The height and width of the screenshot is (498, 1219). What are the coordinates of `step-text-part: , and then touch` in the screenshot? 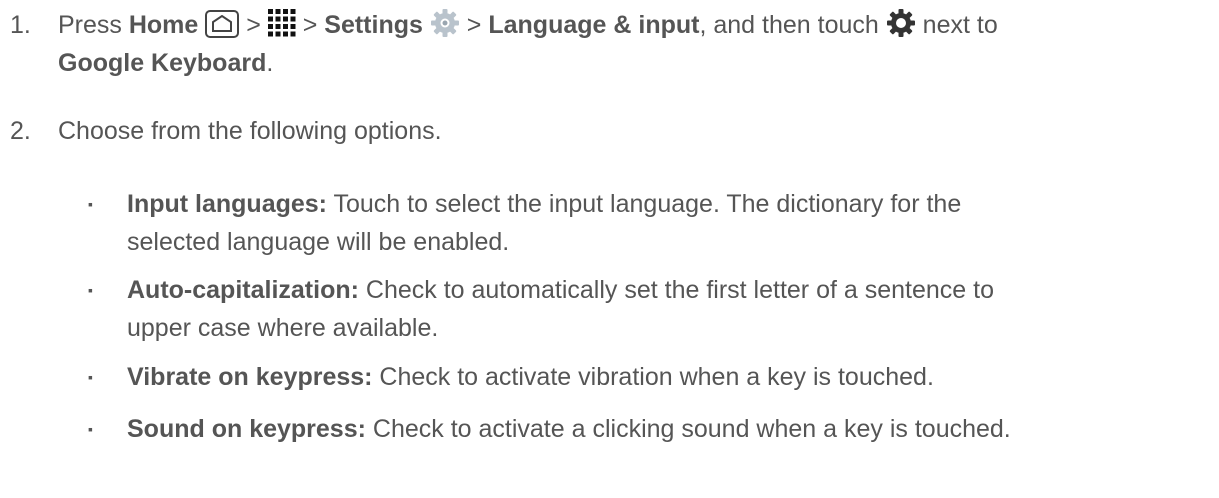 It's located at (792, 25).